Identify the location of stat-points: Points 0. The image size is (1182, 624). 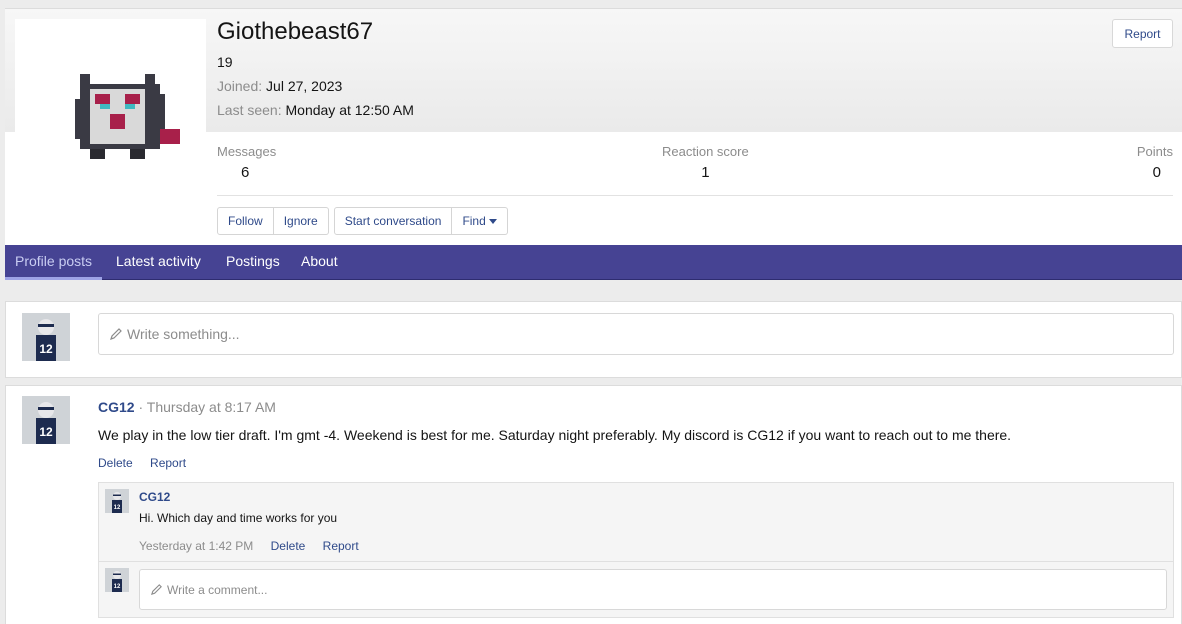
(1155, 162).